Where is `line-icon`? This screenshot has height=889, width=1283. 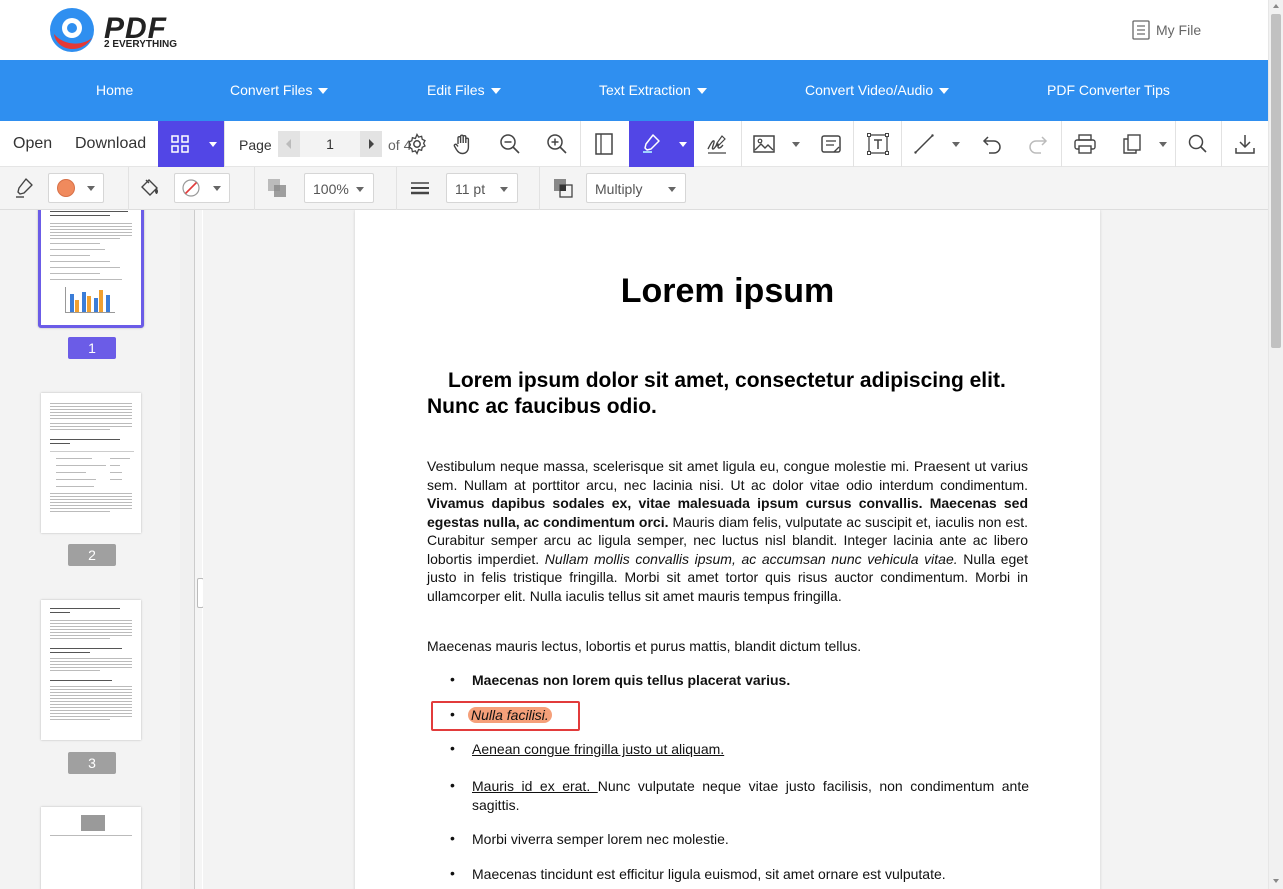
line-icon is located at coordinates (924, 144).